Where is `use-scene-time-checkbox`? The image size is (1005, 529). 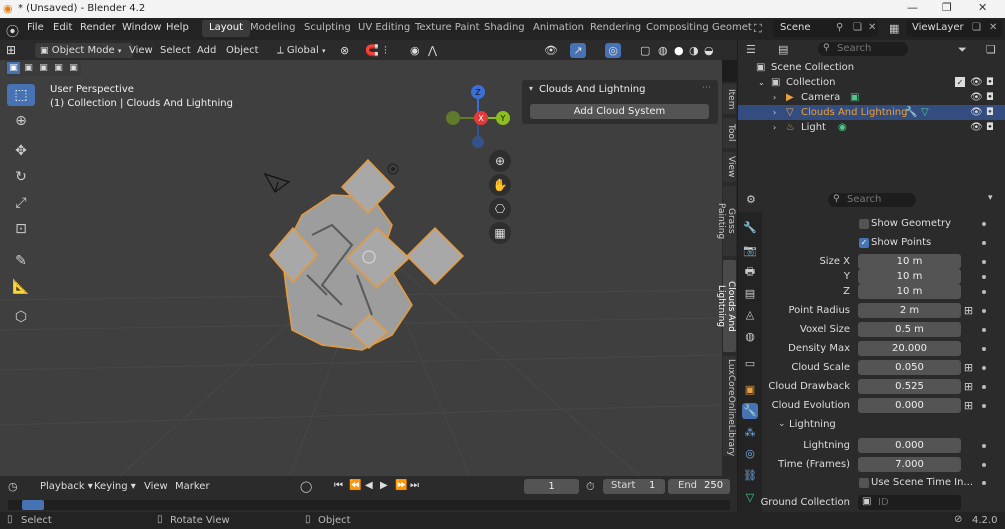
use-scene-time-checkbox is located at coordinates (864, 483).